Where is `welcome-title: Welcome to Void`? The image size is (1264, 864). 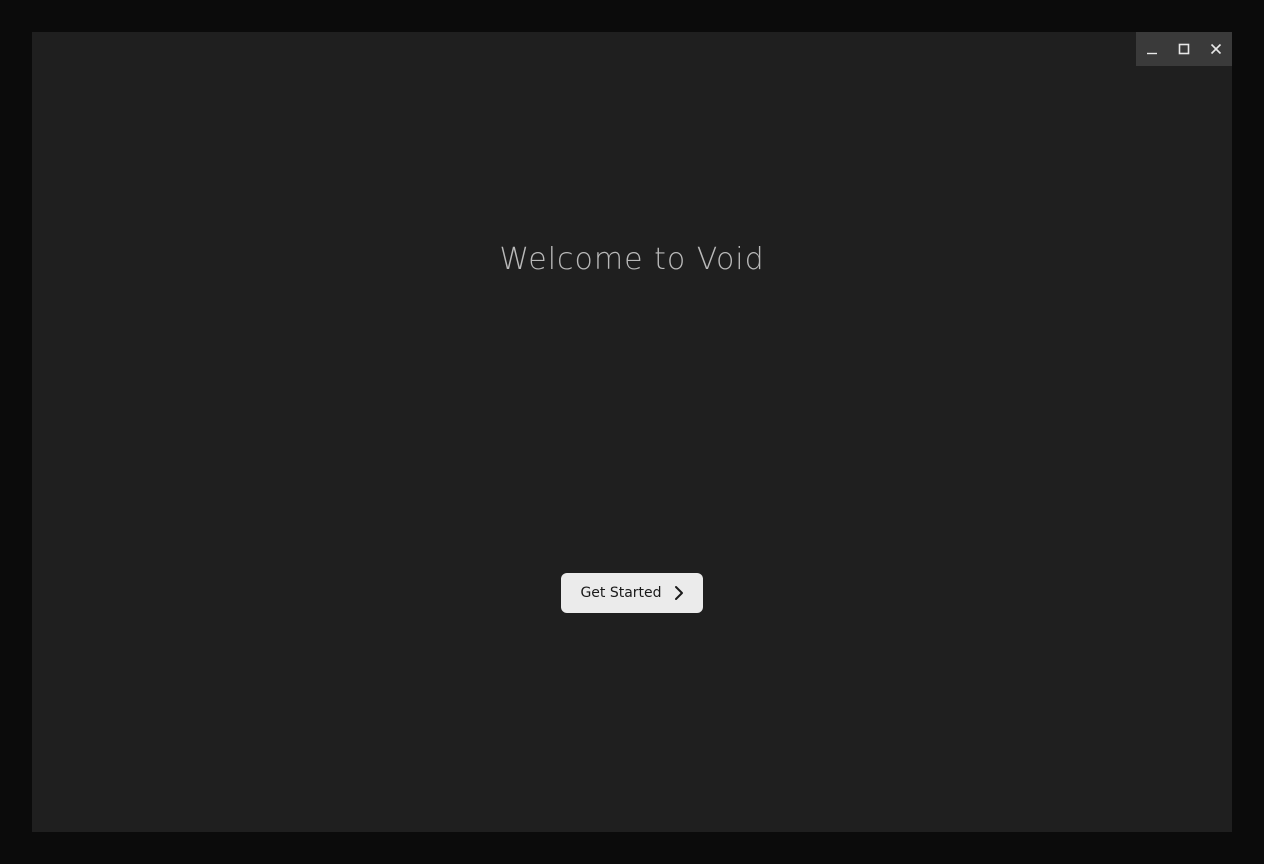 welcome-title: Welcome to Void is located at coordinates (632, 259).